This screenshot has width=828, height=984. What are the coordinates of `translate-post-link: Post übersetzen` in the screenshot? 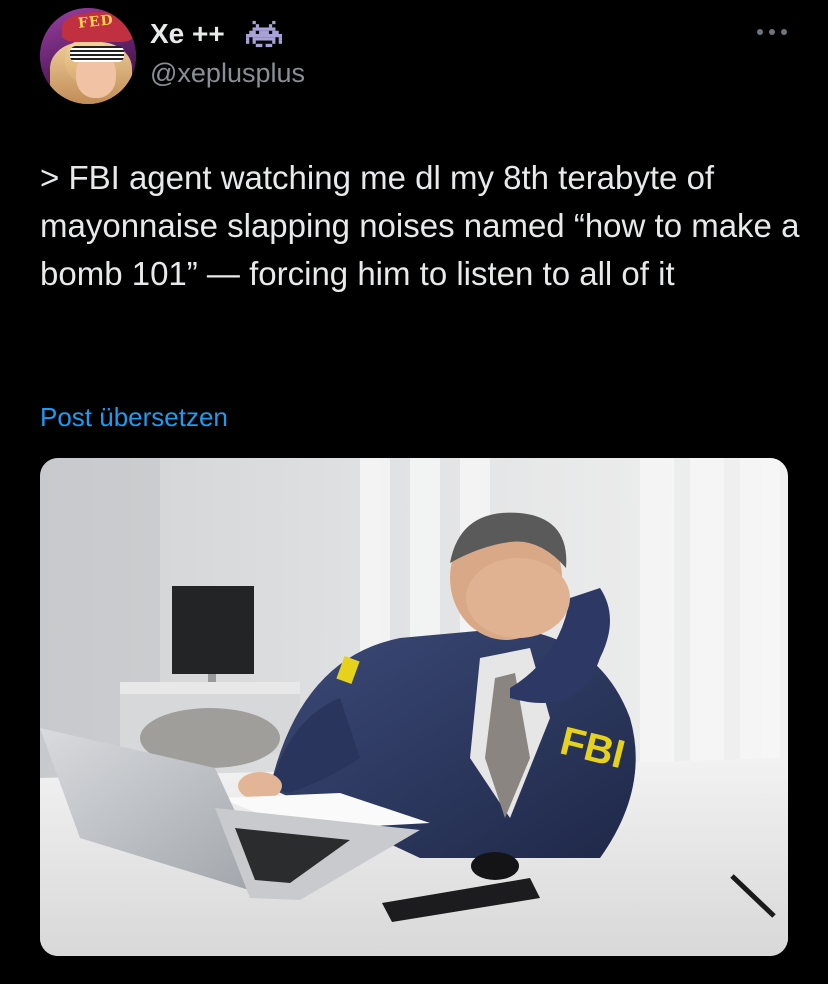 It's located at (134, 417).